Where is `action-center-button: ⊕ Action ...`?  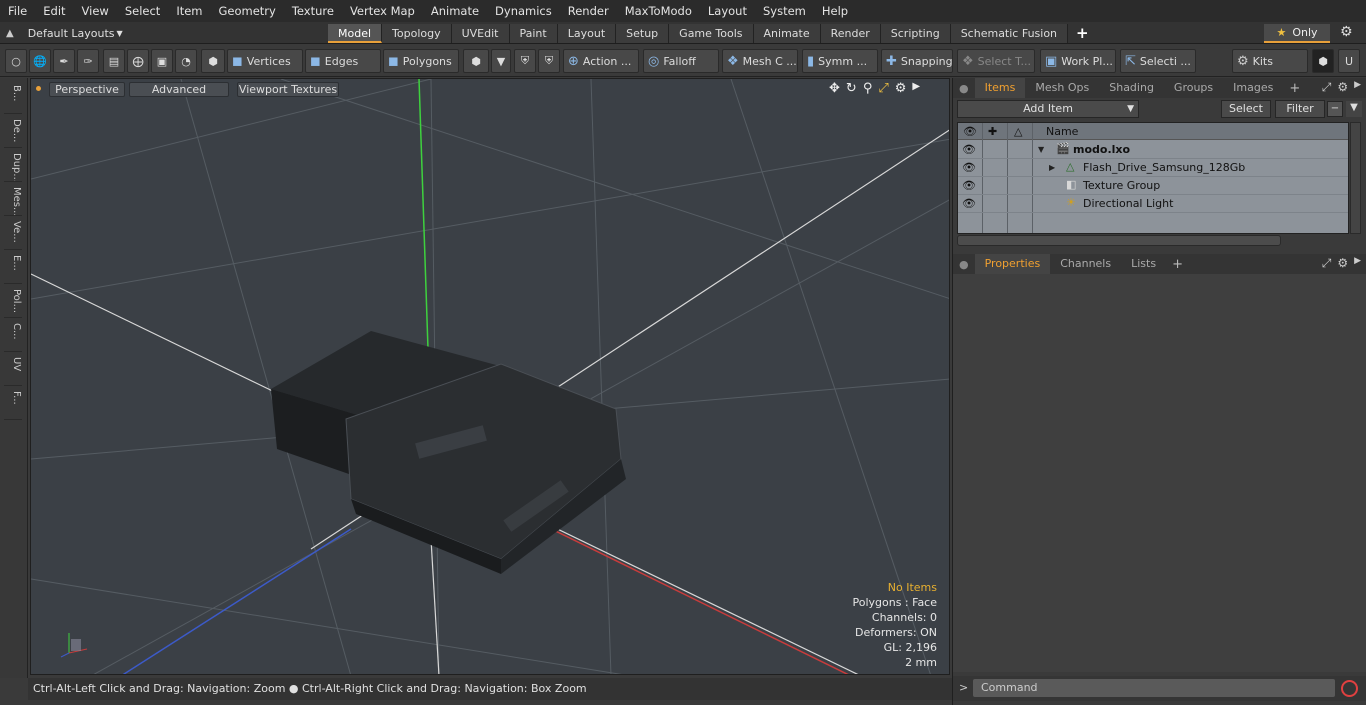
action-center-button: ⊕ Action ... is located at coordinates (601, 61).